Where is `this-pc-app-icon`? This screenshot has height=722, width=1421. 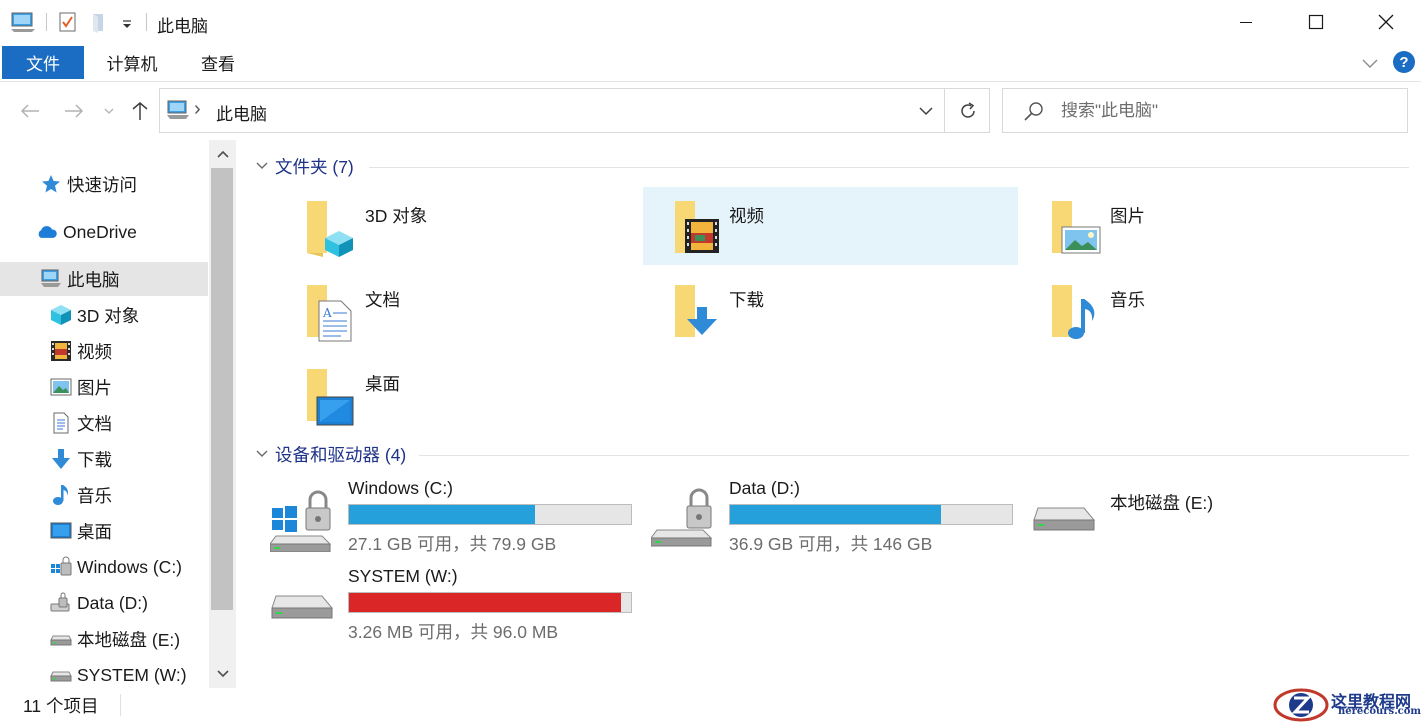
this-pc-app-icon is located at coordinates (23, 22).